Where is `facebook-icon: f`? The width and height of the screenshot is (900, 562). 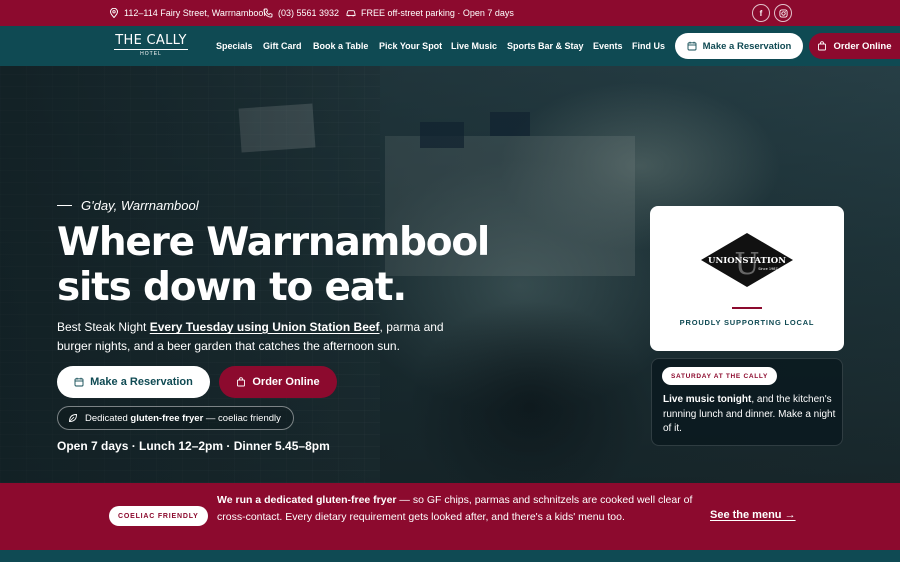
facebook-icon: f is located at coordinates (761, 13).